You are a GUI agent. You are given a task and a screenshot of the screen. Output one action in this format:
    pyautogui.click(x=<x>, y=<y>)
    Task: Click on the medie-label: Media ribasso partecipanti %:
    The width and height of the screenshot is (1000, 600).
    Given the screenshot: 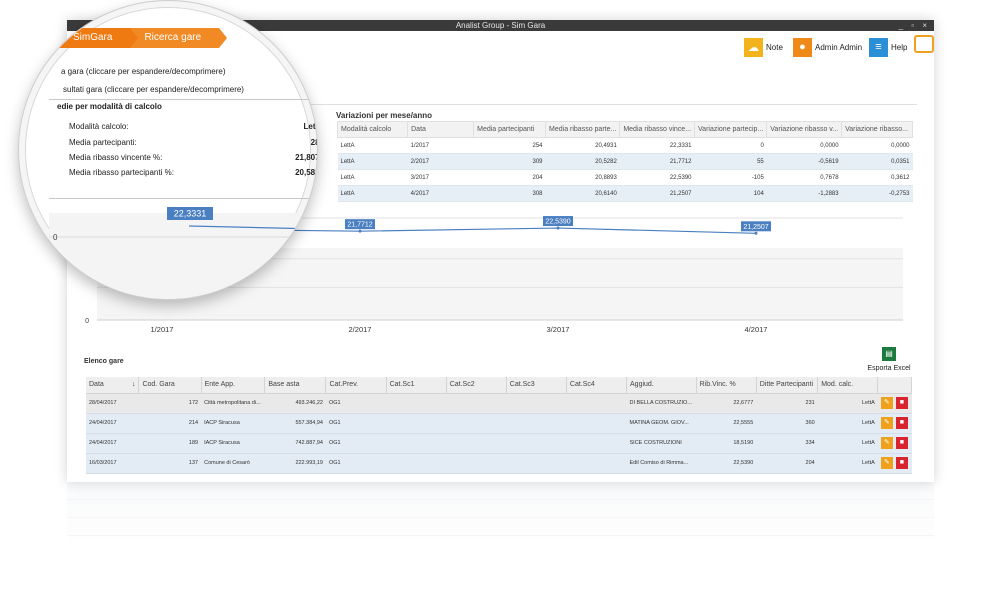 What is the action you would take?
    pyautogui.click(x=121, y=172)
    